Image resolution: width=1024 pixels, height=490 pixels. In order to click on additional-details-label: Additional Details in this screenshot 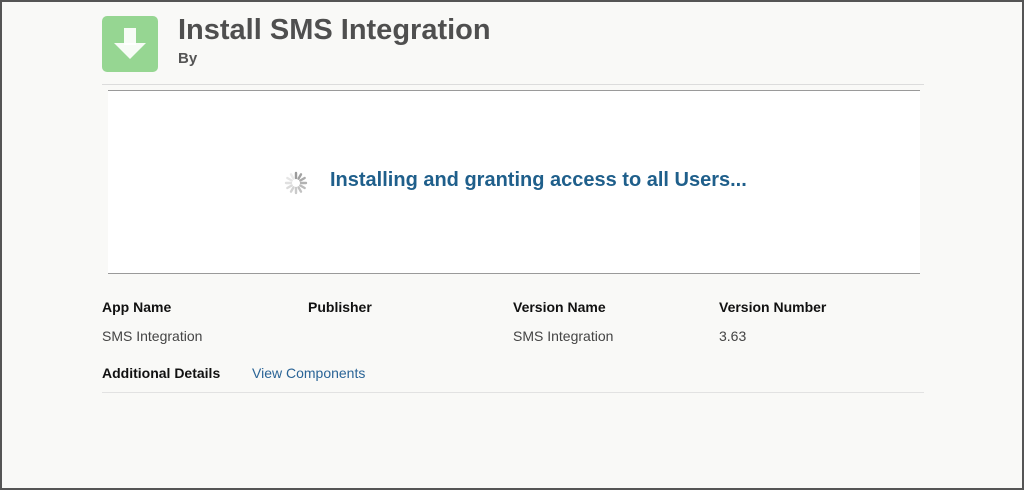, I will do `click(161, 373)`.